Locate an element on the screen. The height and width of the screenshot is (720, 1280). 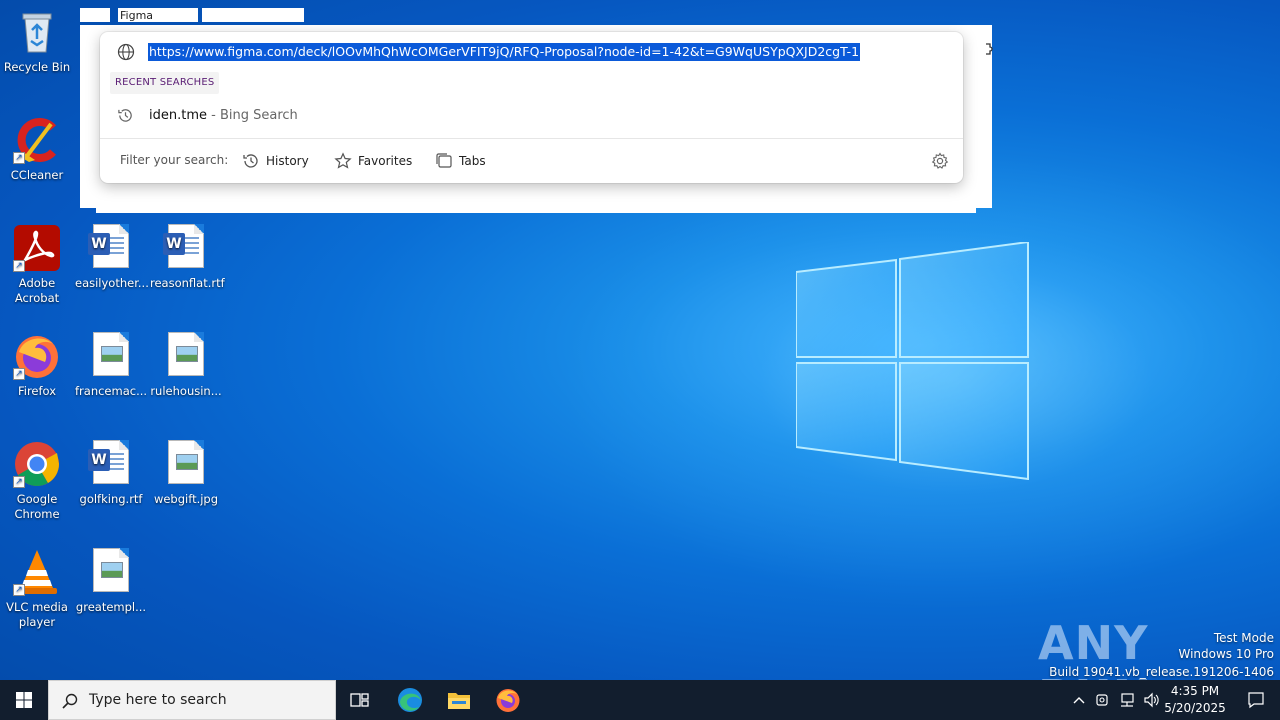
watermark-edition: Windows 10 Pro is located at coordinates (1226, 654).